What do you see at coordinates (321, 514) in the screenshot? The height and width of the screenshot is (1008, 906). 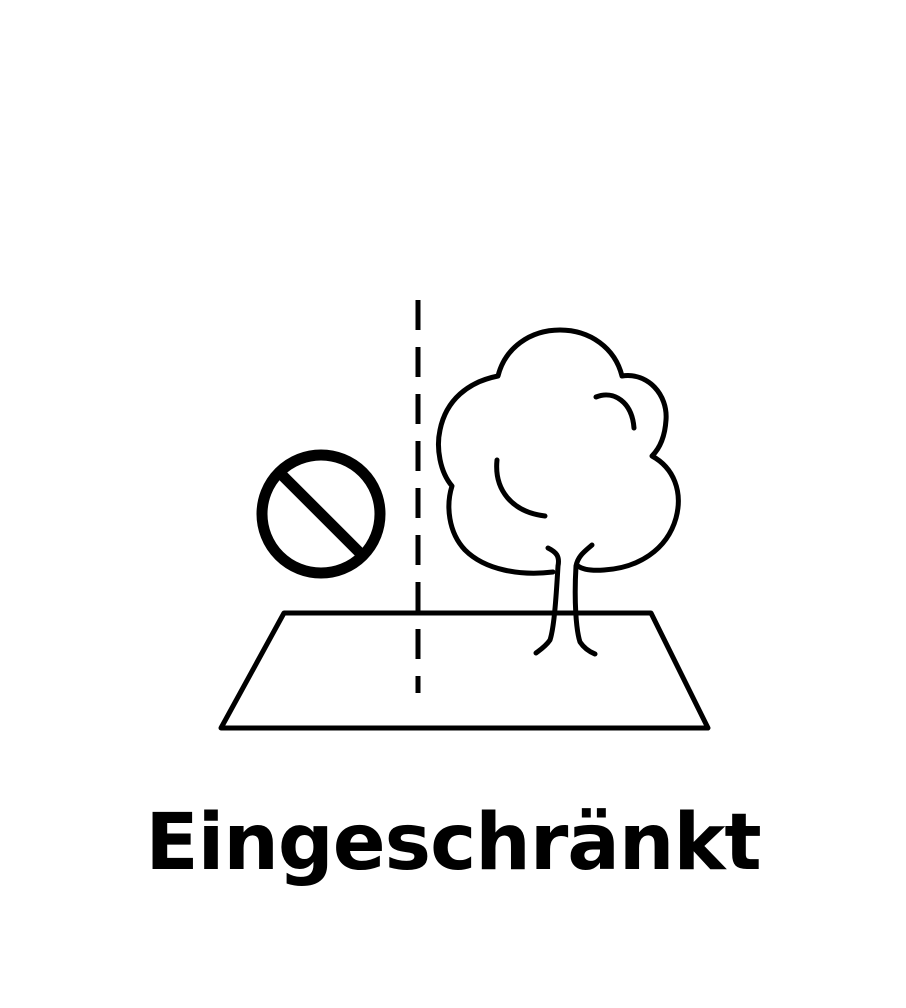 I see `prohibited-icon` at bounding box center [321, 514].